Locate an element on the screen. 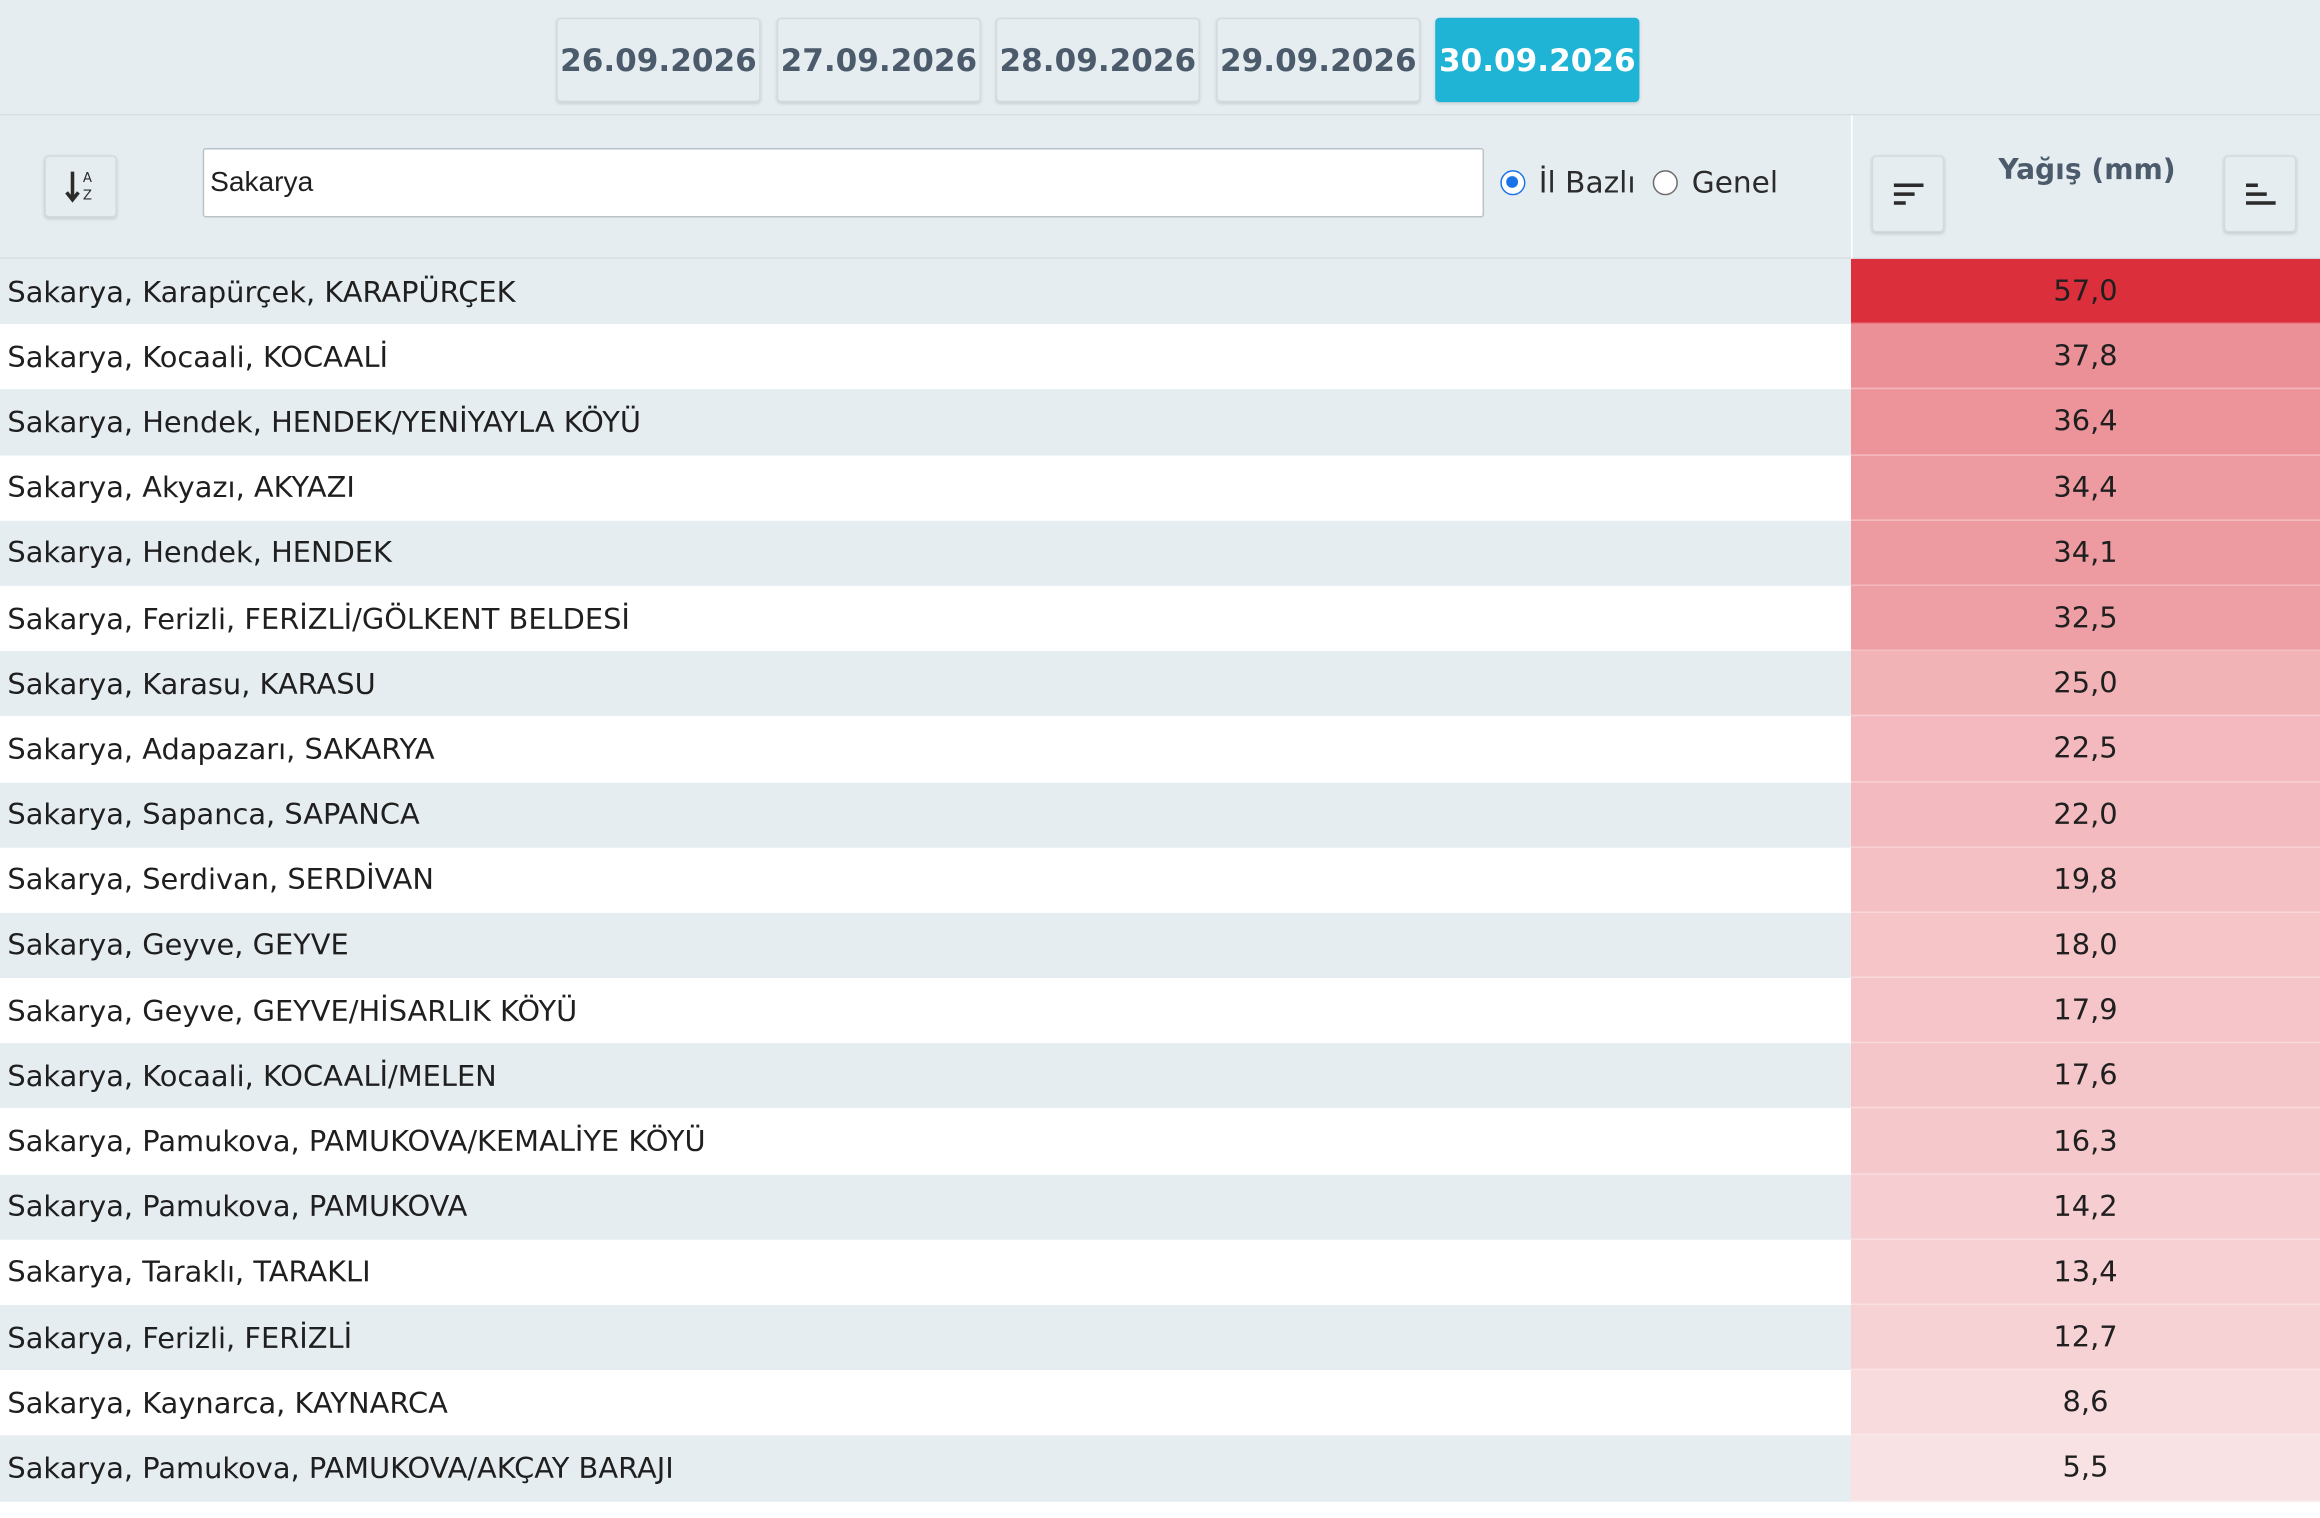  rainfall-value-cell: 22,5 is located at coordinates (2085, 749).